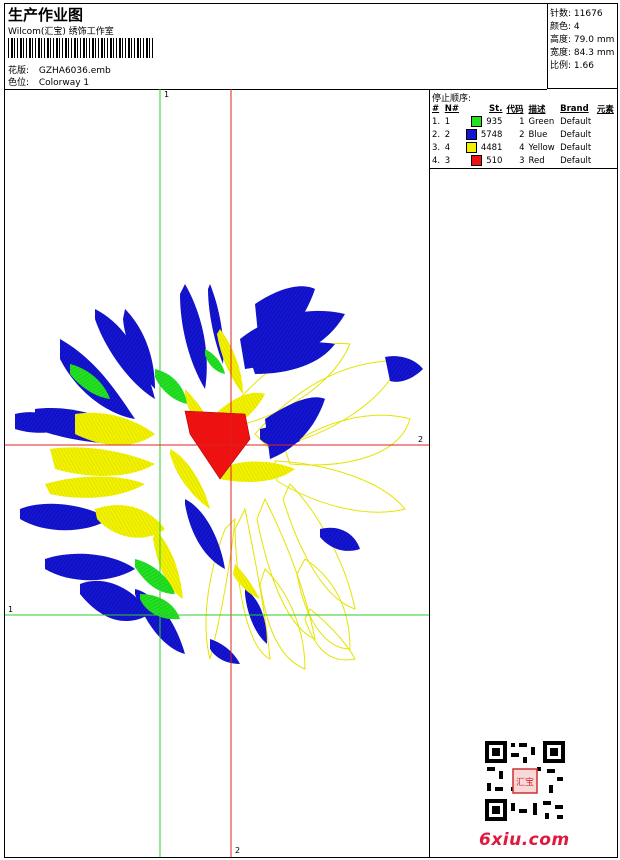  Describe the element at coordinates (447, 160) in the screenshot. I see `needle-number: 3` at that location.